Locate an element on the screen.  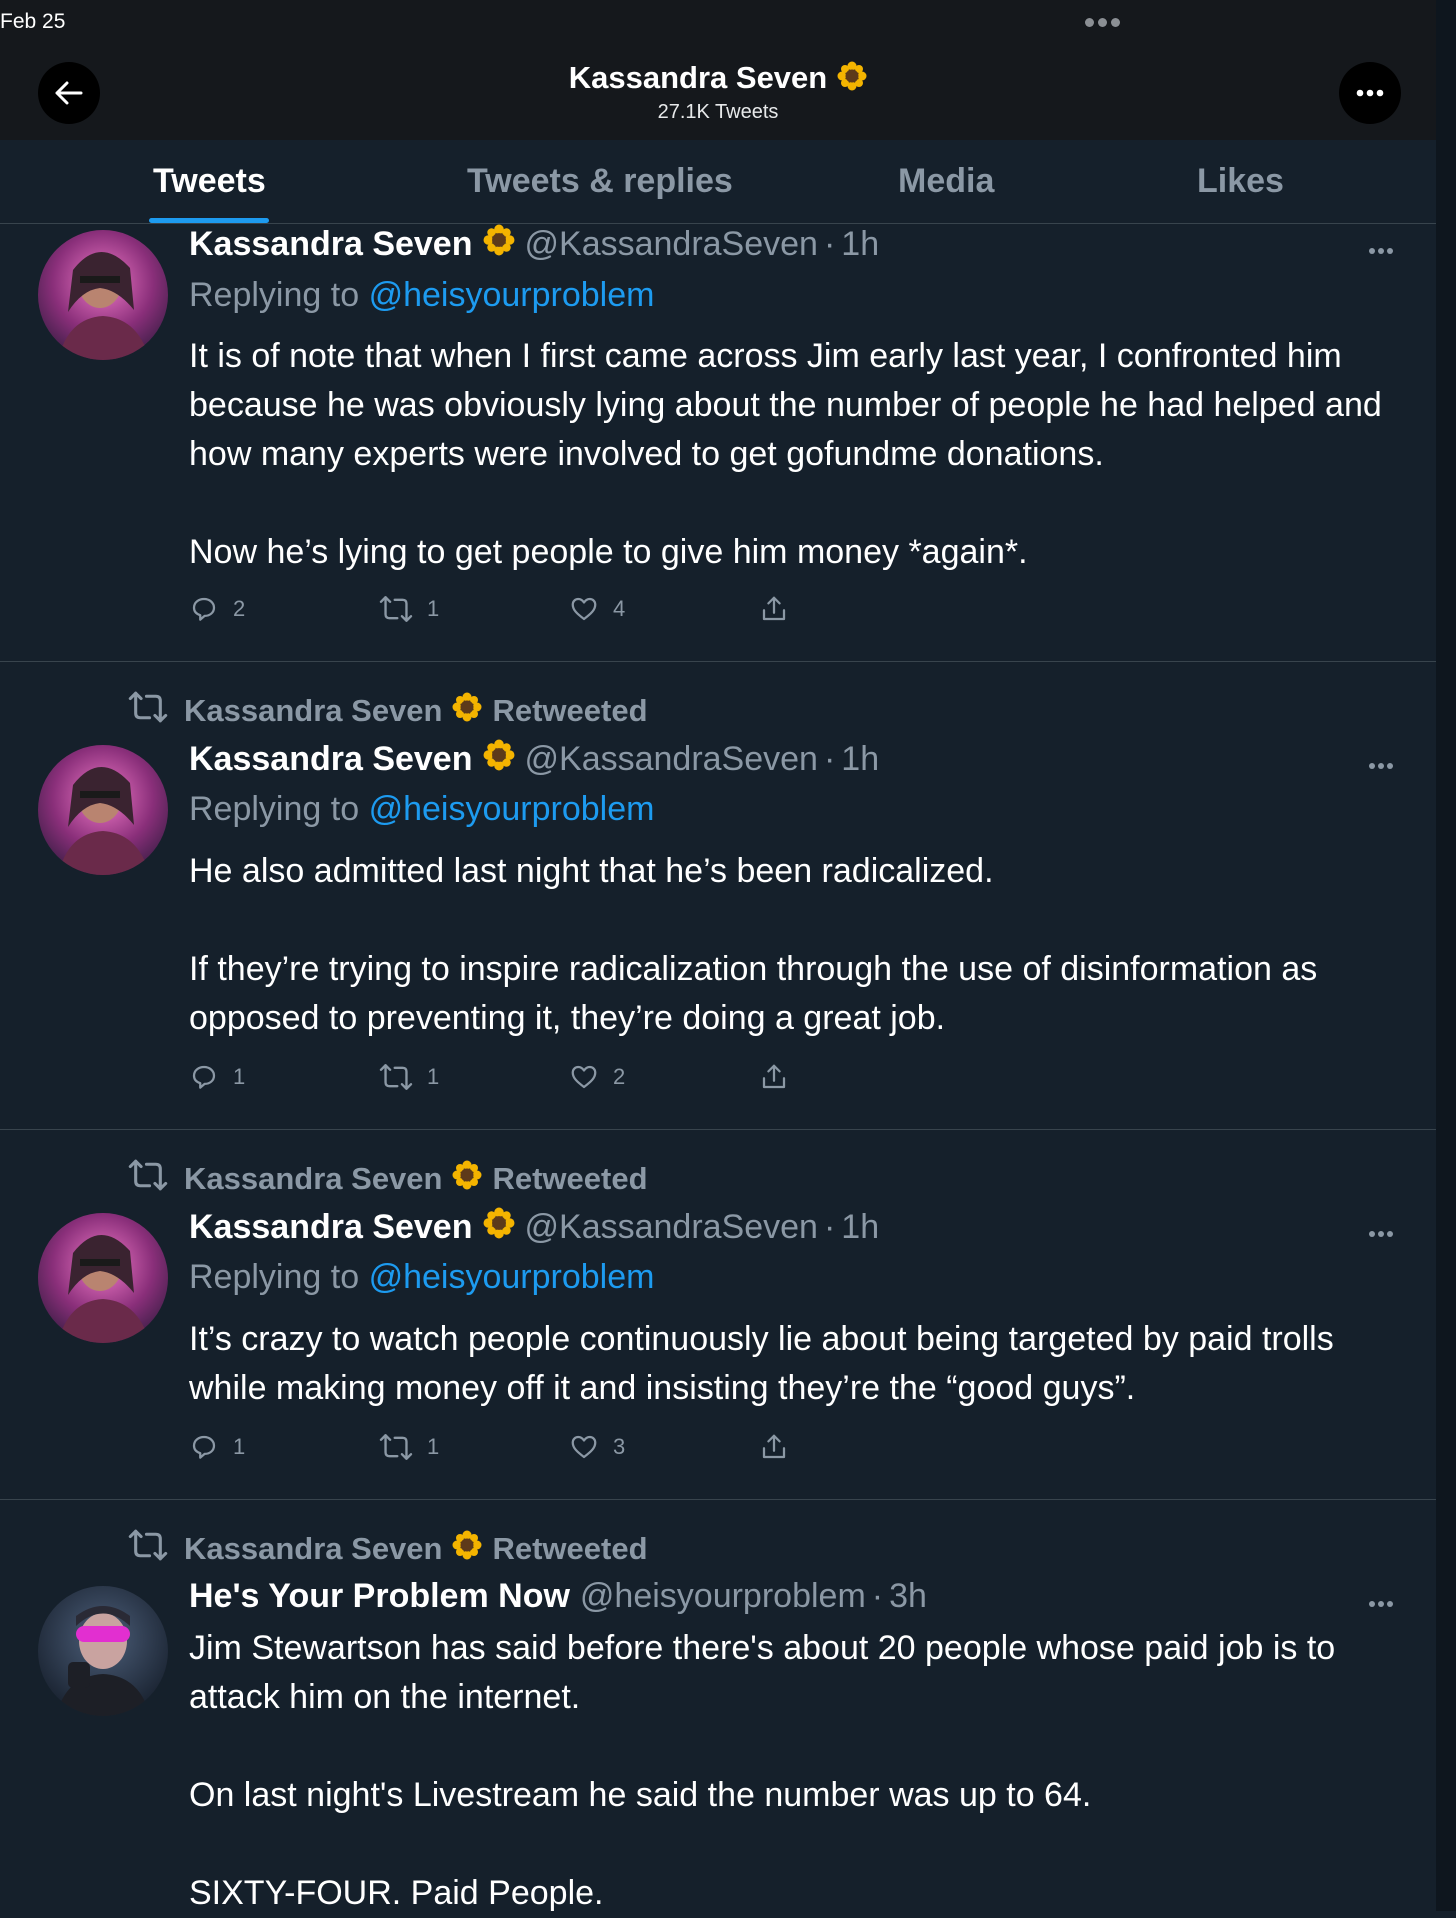
active-tab-indicator is located at coordinates (209, 220).